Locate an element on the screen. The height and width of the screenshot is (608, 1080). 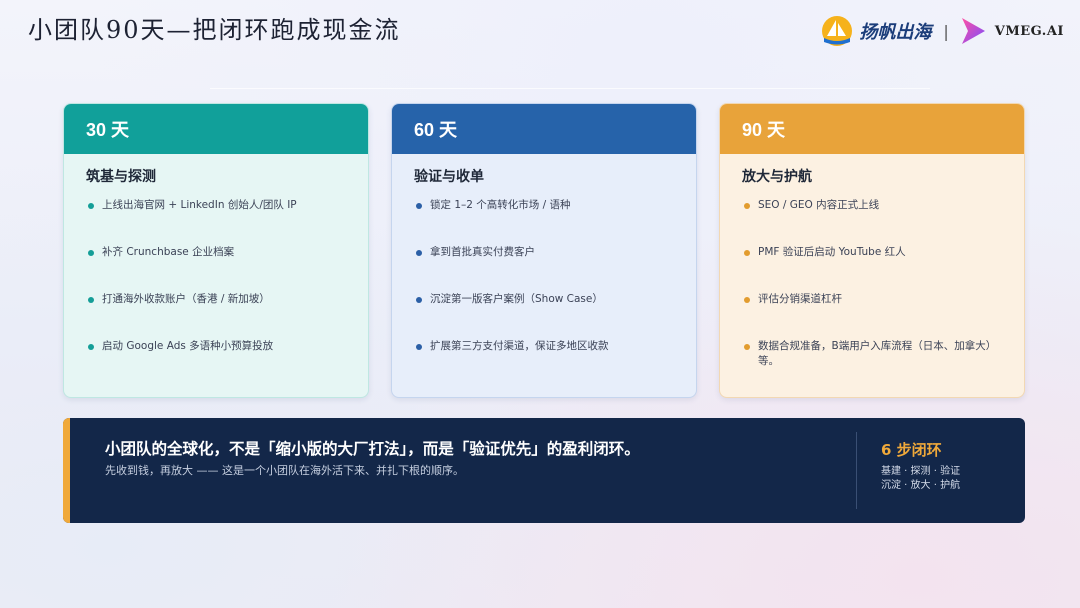
list-item: PMF 验证后启动 YouTube 红人 is located at coordinates (877, 252).